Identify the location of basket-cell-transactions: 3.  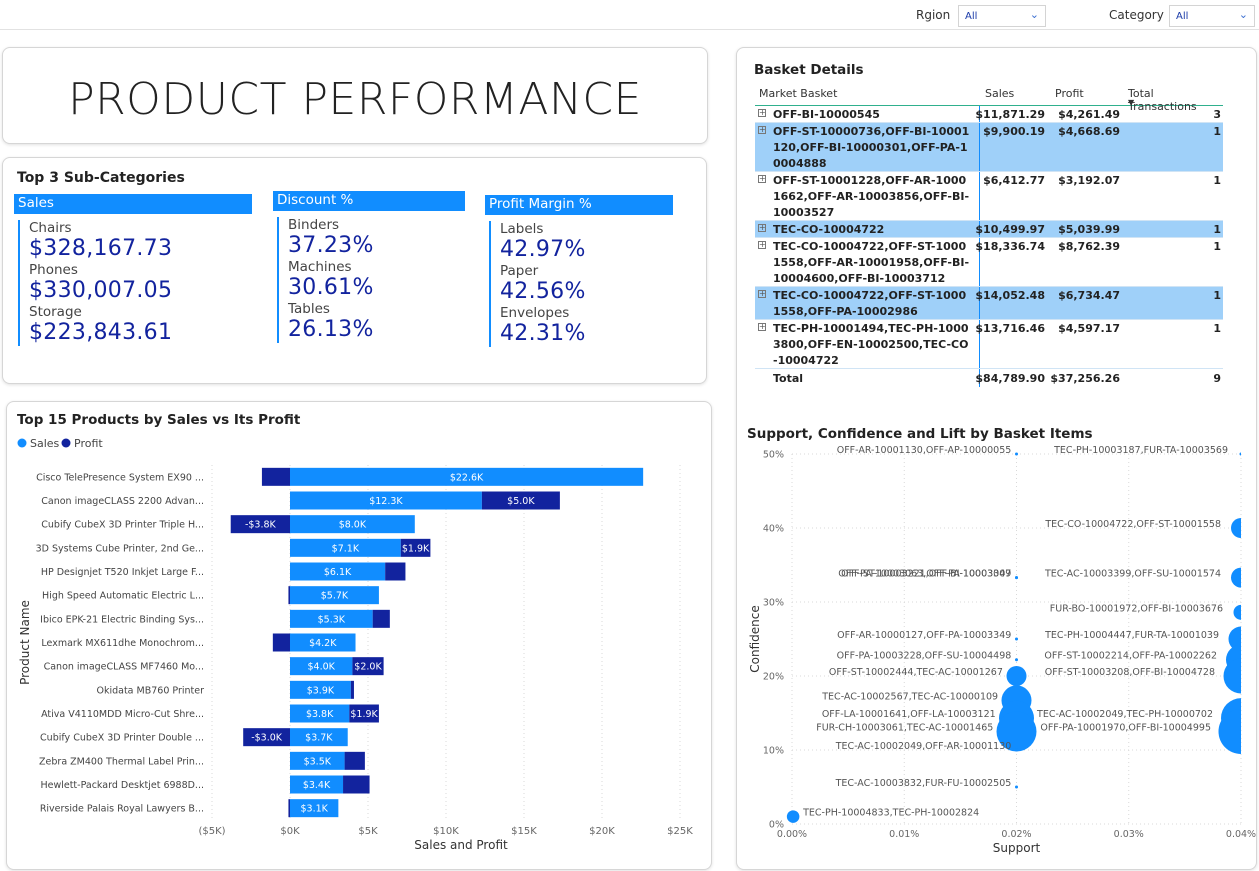
(1217, 114).